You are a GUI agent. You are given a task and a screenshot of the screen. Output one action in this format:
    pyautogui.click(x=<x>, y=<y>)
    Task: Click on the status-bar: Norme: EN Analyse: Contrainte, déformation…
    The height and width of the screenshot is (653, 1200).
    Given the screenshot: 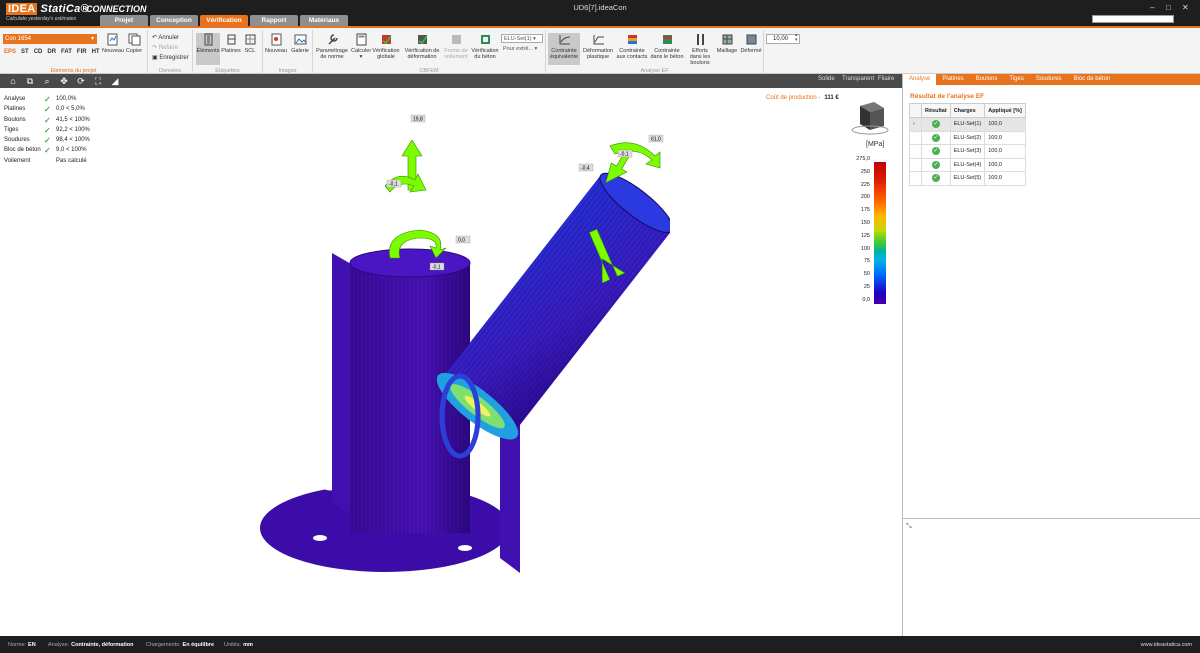 What is the action you would take?
    pyautogui.click(x=600, y=644)
    